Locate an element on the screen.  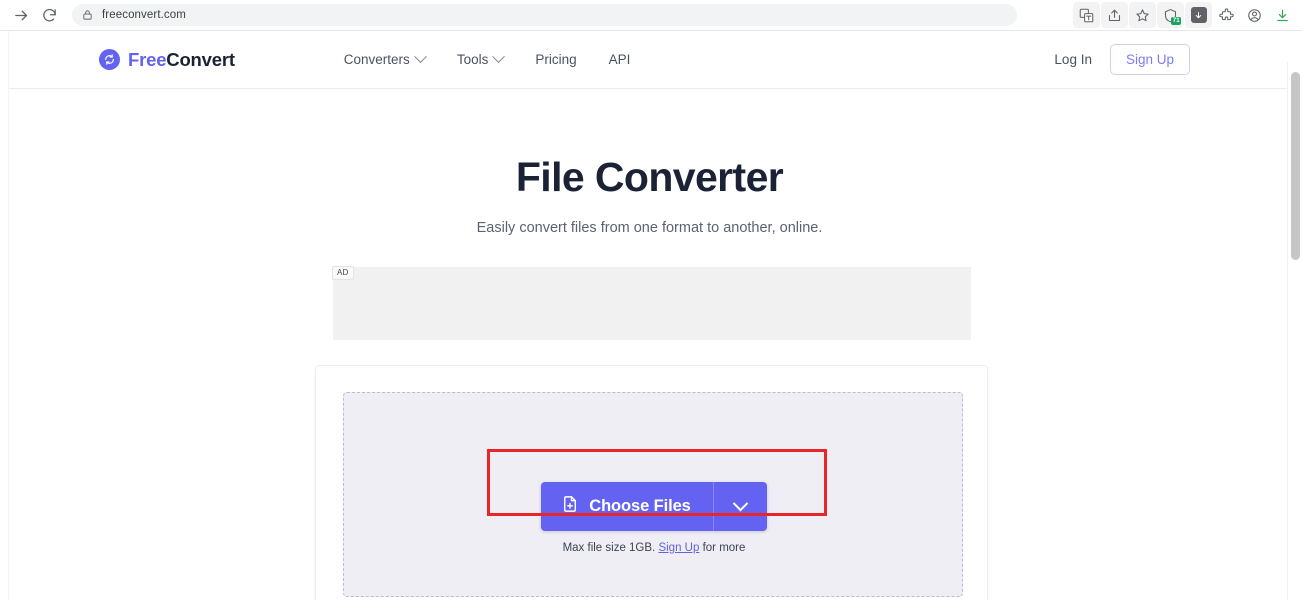
browser-toolbar: freeconvert.com 71 is located at coordinates (651, 15).